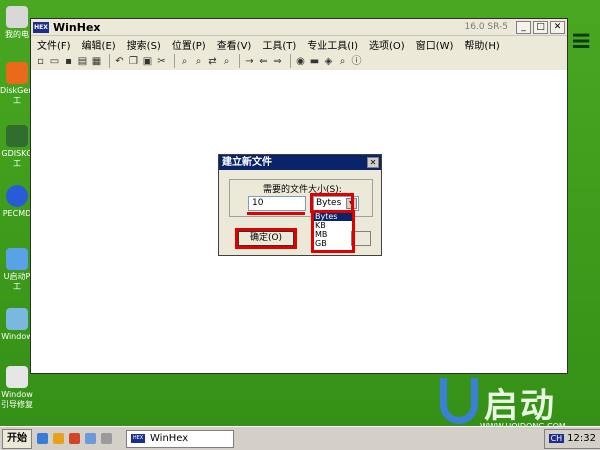  I want to click on winhex-task-icon: HEX, so click(138, 438).